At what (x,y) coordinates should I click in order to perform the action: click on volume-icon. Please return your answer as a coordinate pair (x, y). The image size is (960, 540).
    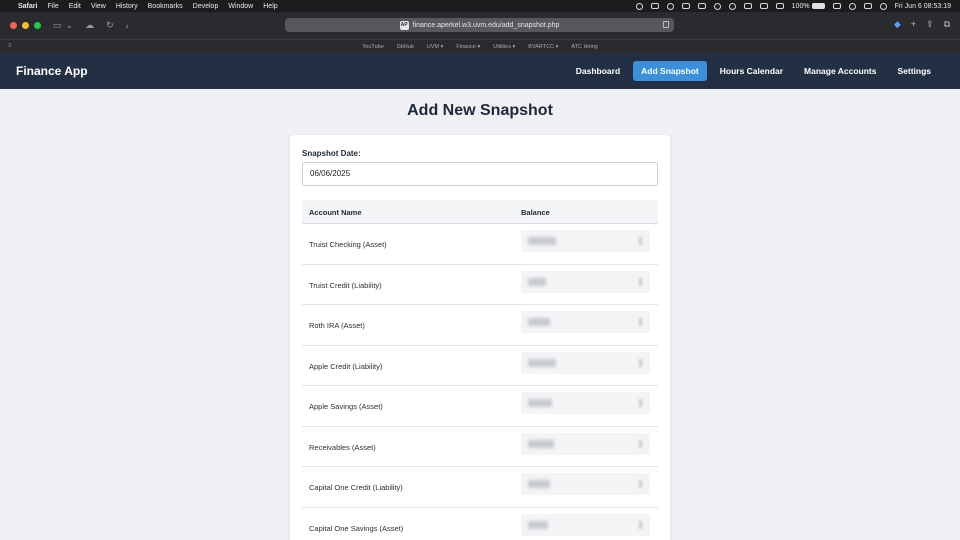
    Looking at the image, I should click on (763, 6).